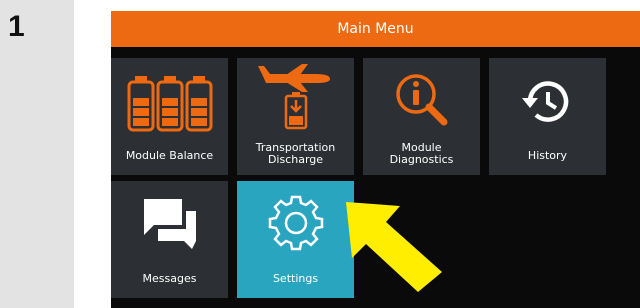  I want to click on tile-label: Module Balance, so click(169, 155).